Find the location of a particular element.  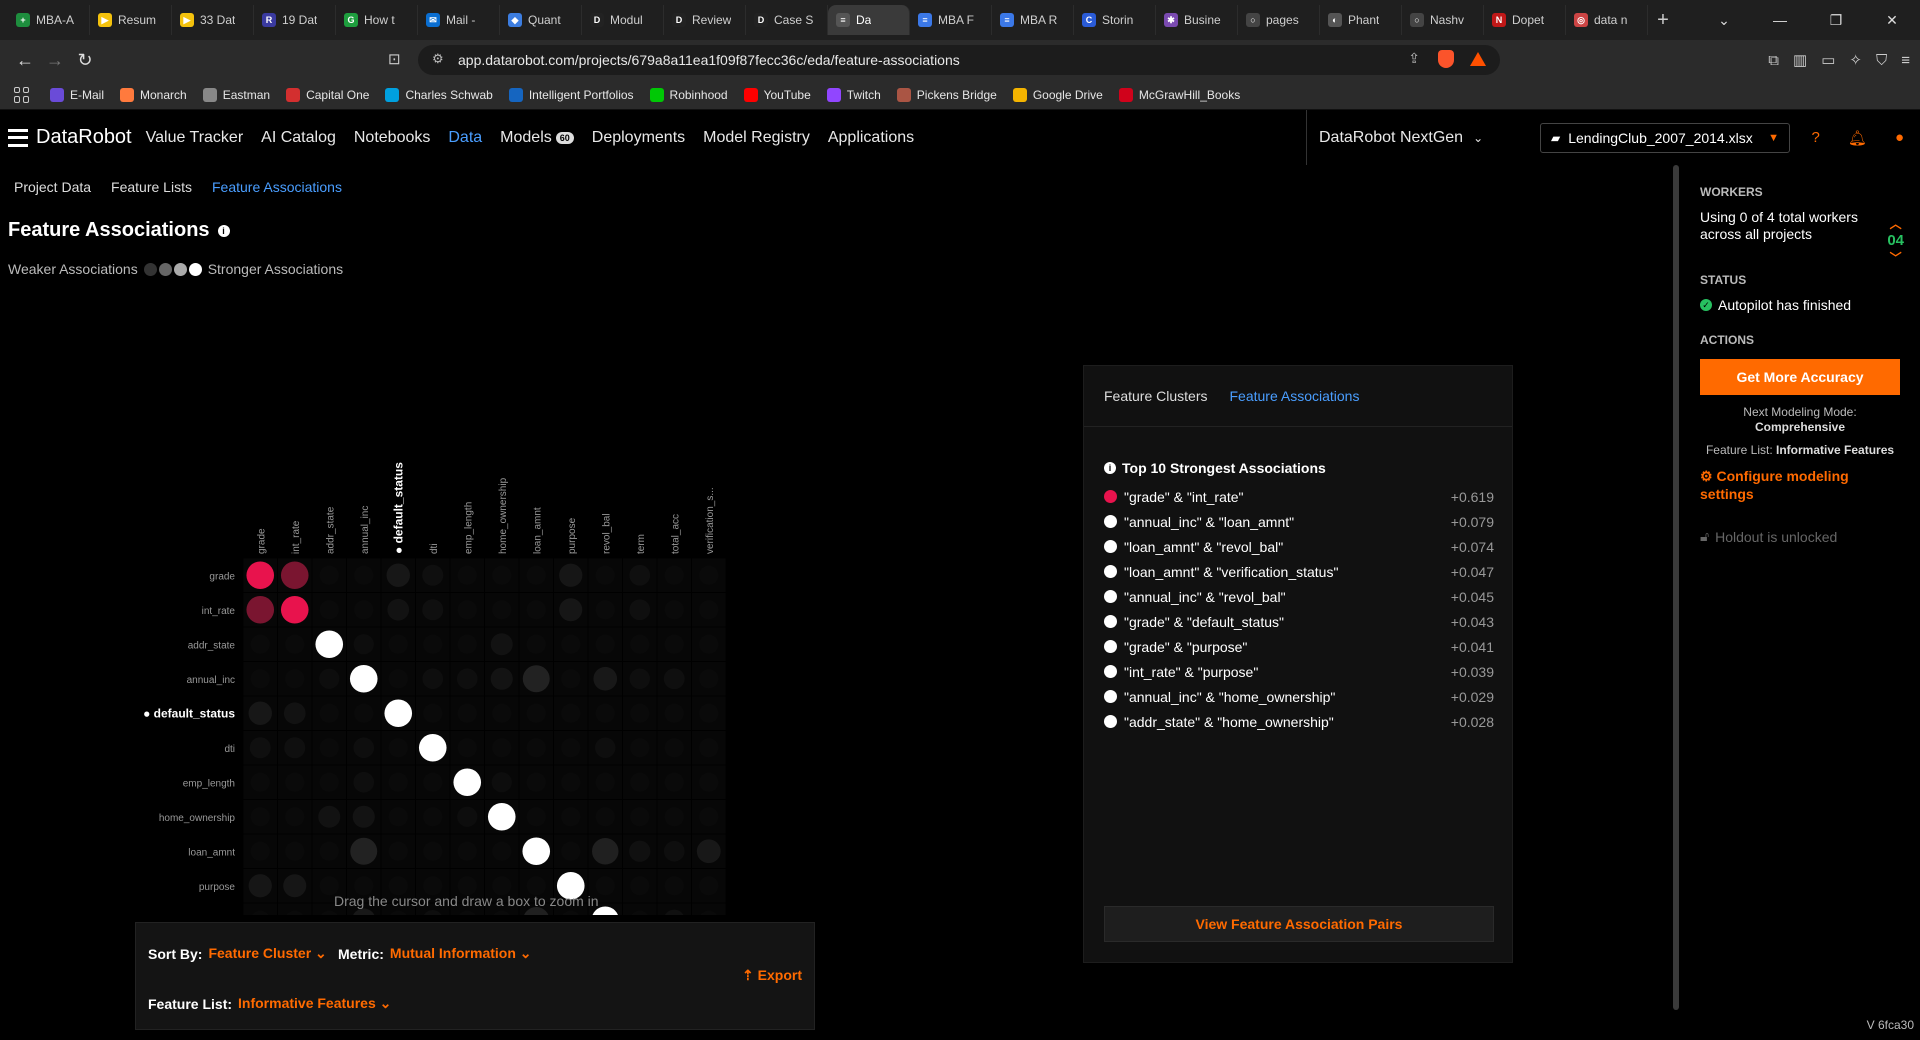

reload-icon: ↻ is located at coordinates (85, 60).